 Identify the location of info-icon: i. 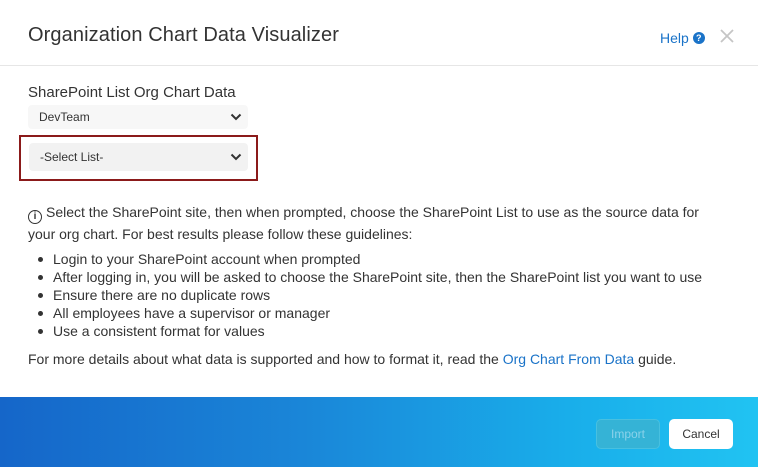
(35, 217).